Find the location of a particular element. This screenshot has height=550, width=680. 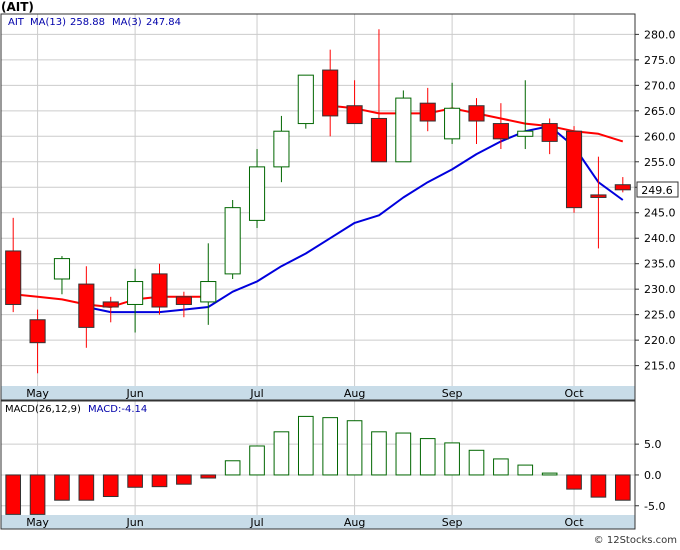

price-y-tick-label: 240.0 is located at coordinates (660, 238).